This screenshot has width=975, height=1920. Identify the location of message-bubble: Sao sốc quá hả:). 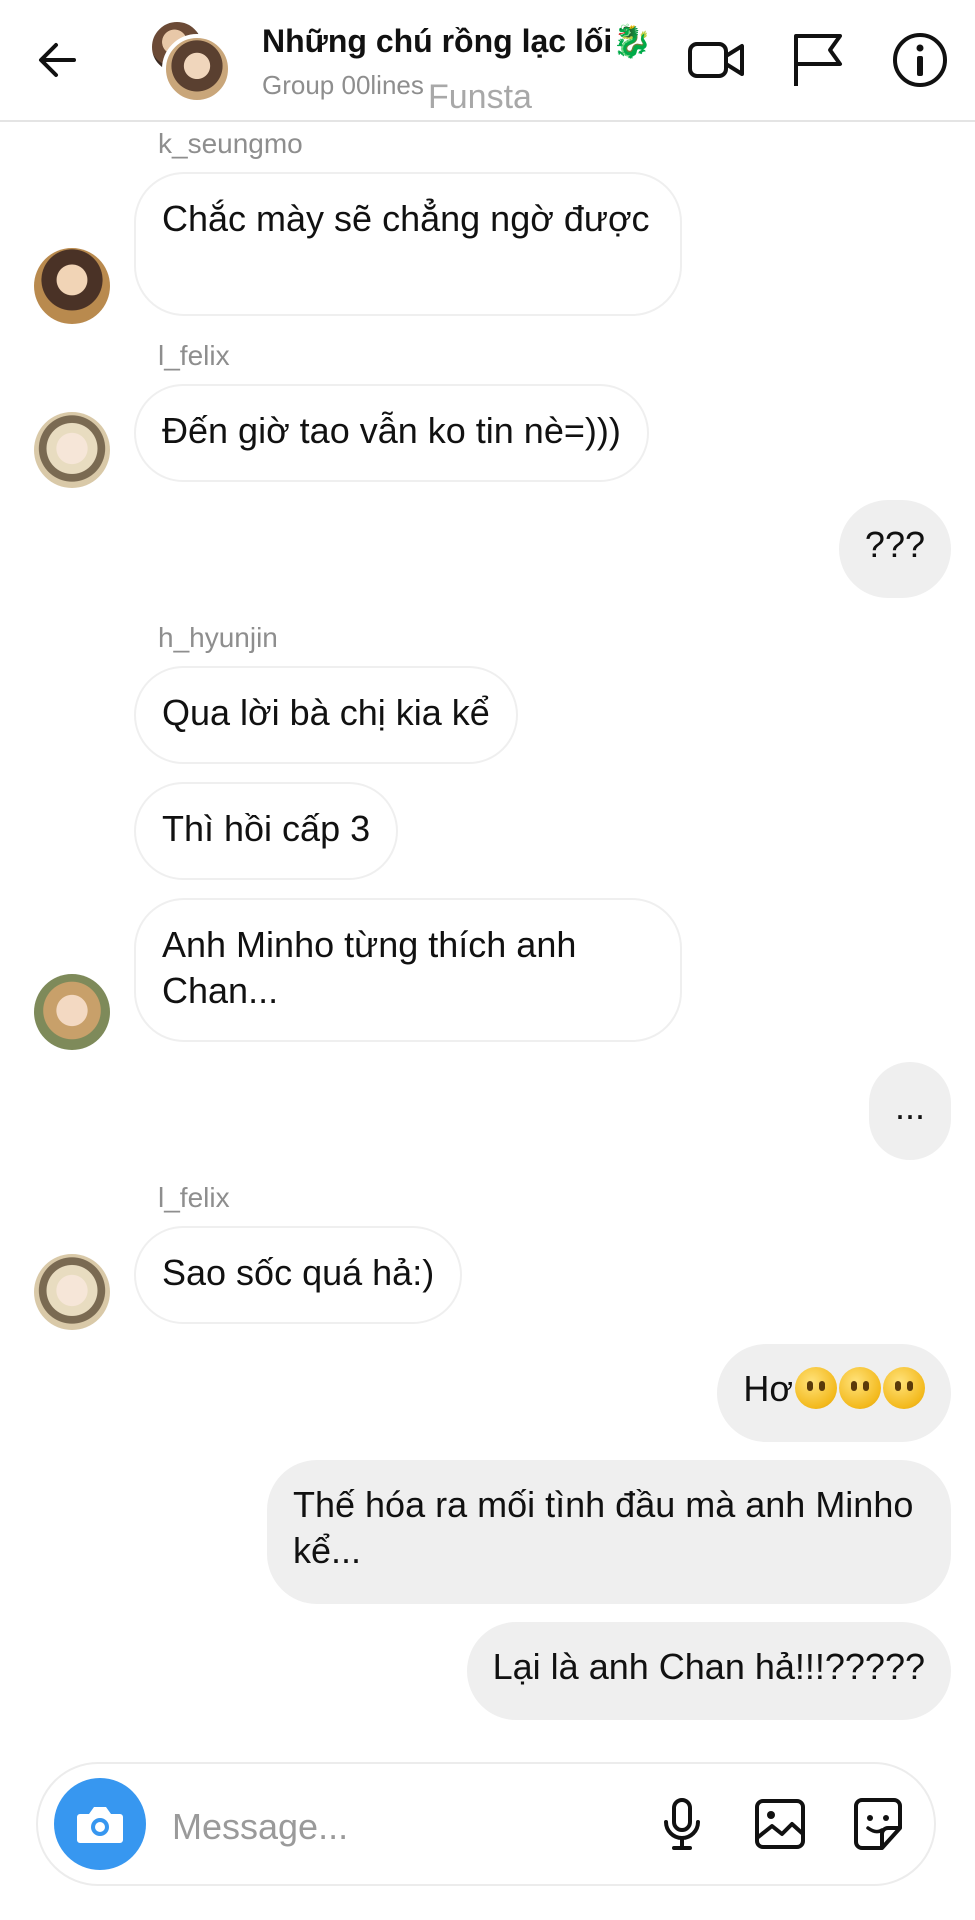
(298, 1275).